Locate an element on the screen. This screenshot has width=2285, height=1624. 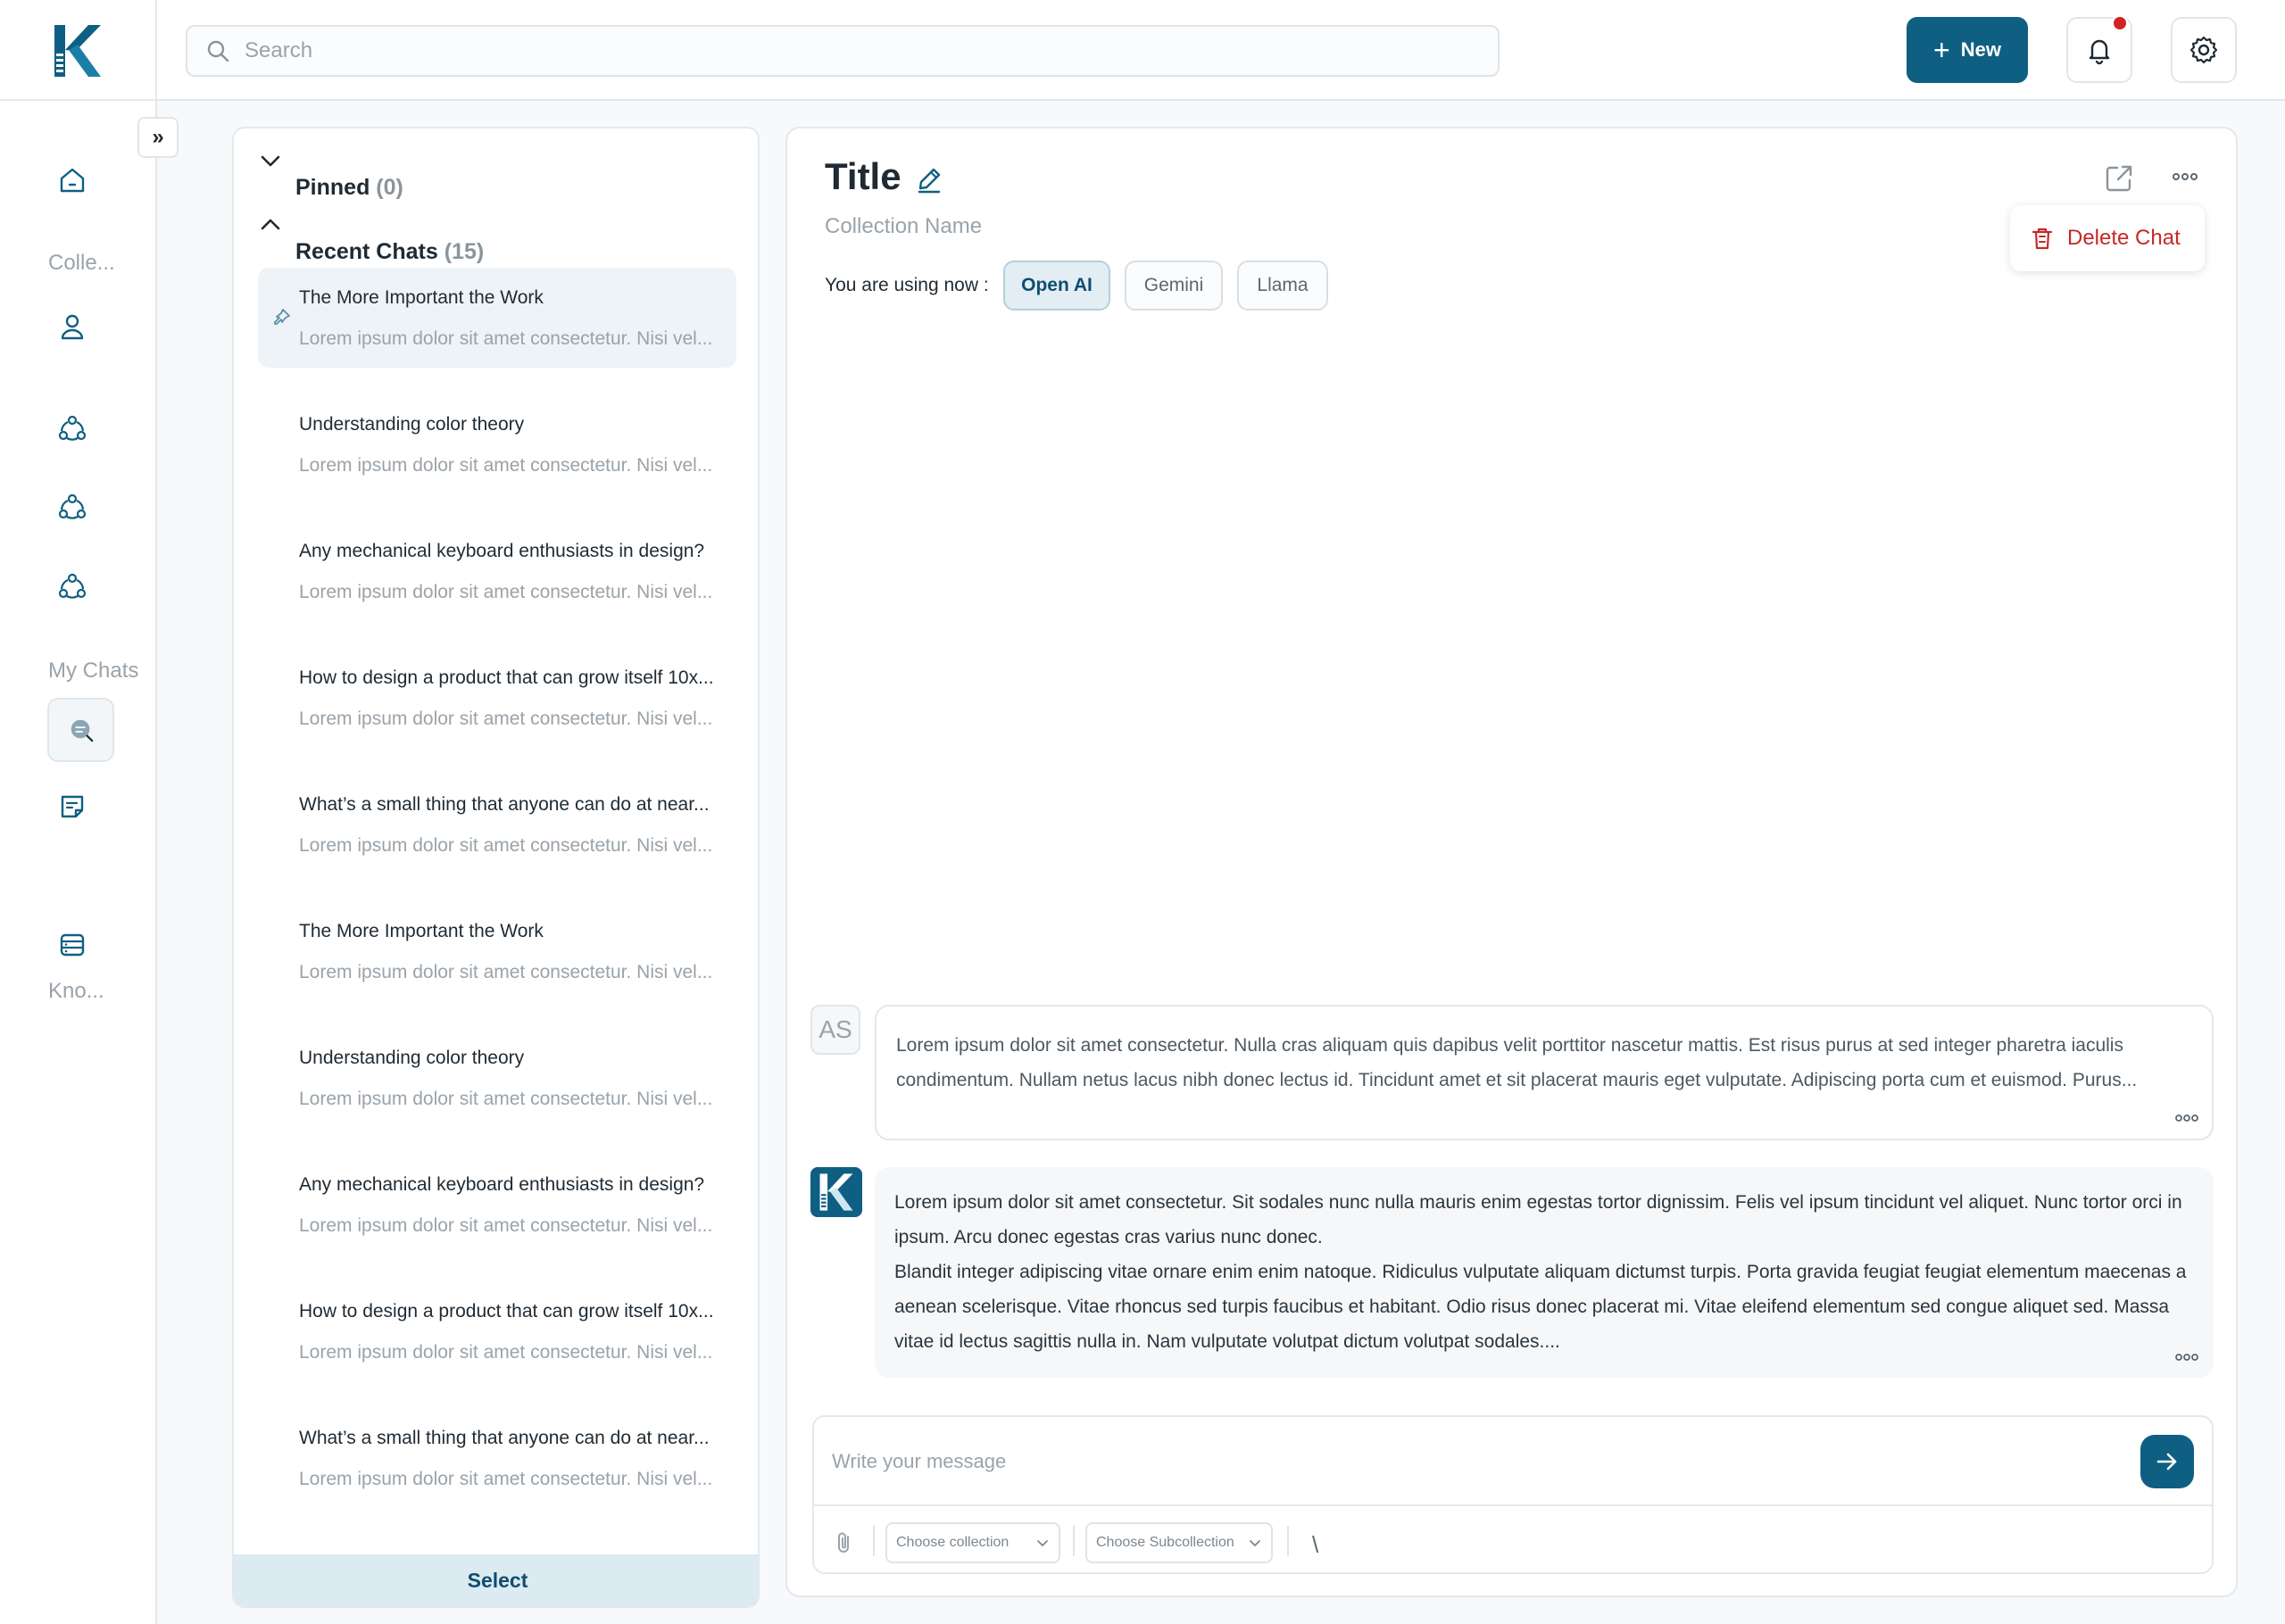
chat-item-title: Understanding color theory is located at coordinates (412, 1058).